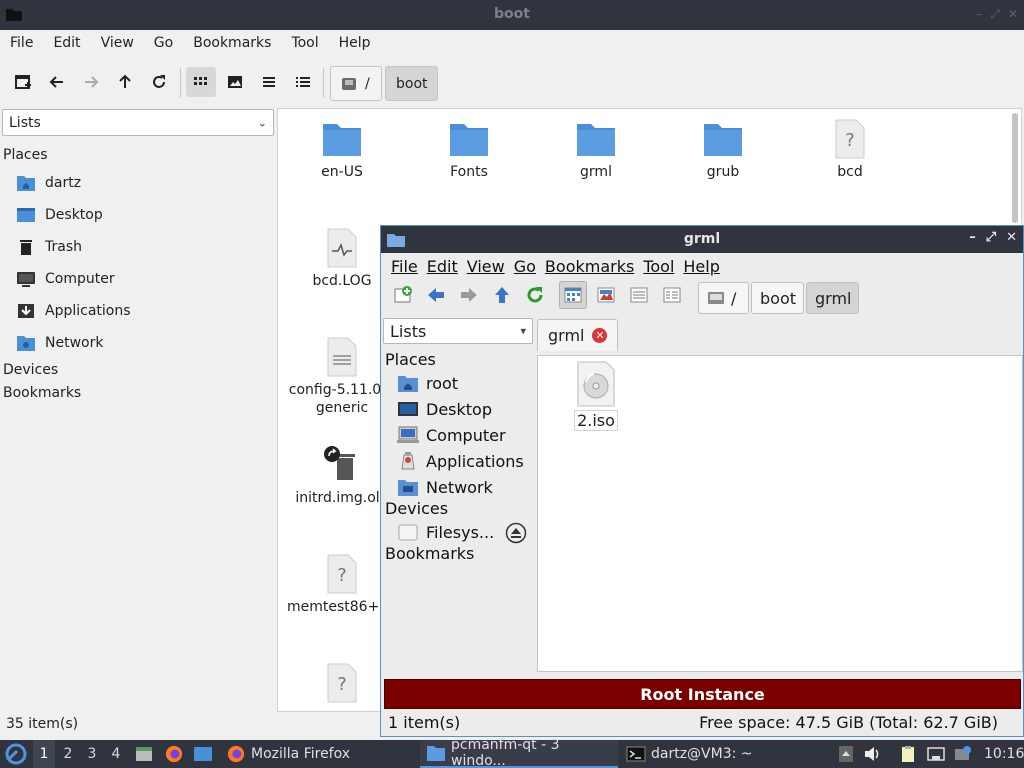 This screenshot has width=1024, height=768. I want to click on desktop-switch-2: 2, so click(68, 754).